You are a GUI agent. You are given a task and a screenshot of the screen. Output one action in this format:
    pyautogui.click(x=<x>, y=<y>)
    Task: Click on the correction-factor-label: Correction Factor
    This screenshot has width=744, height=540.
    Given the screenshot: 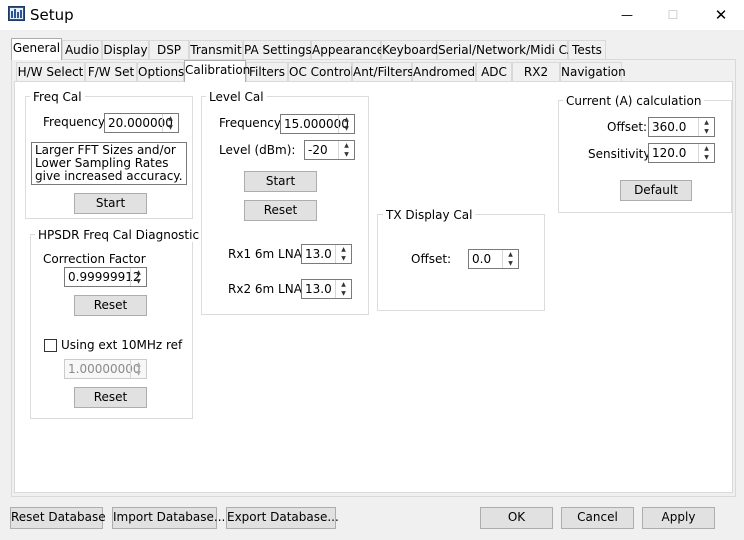 What is the action you would take?
    pyautogui.click(x=94, y=259)
    